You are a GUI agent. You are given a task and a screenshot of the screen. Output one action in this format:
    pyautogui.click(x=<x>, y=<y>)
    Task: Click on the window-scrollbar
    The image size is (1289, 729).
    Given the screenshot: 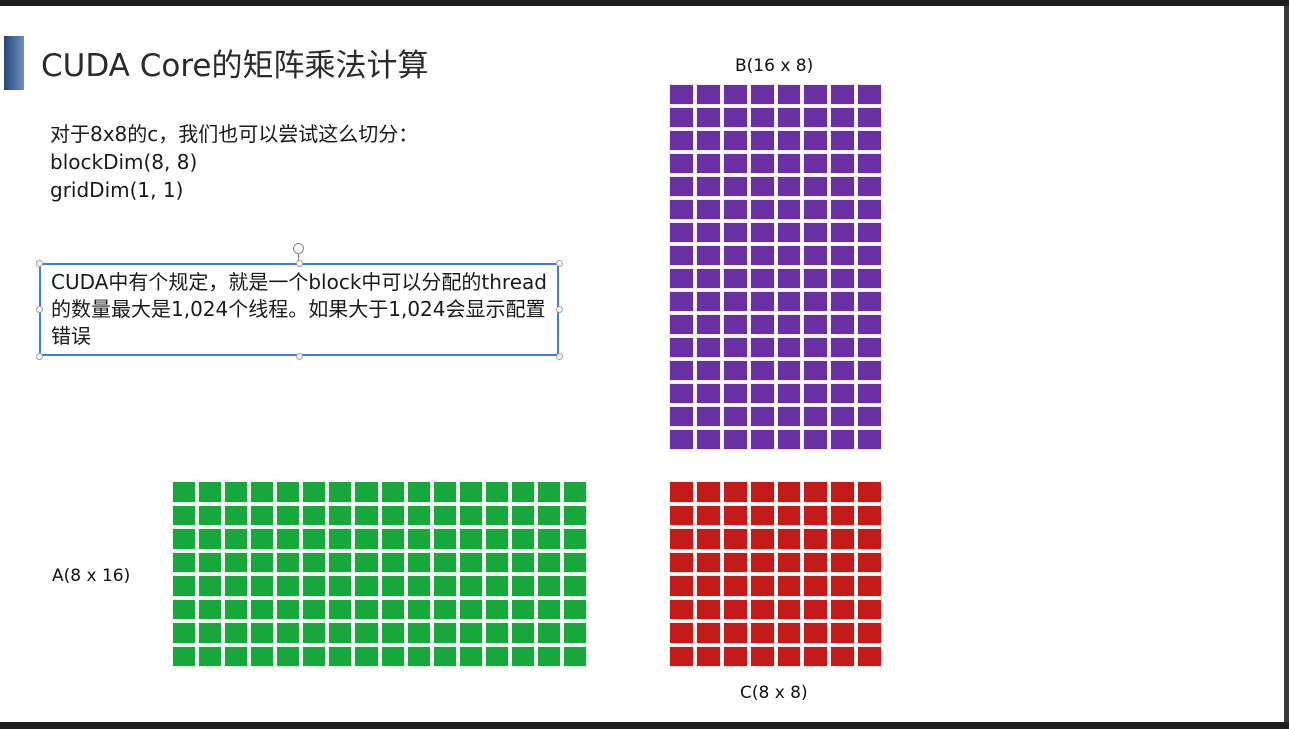 What is the action you would take?
    pyautogui.click(x=1286, y=364)
    